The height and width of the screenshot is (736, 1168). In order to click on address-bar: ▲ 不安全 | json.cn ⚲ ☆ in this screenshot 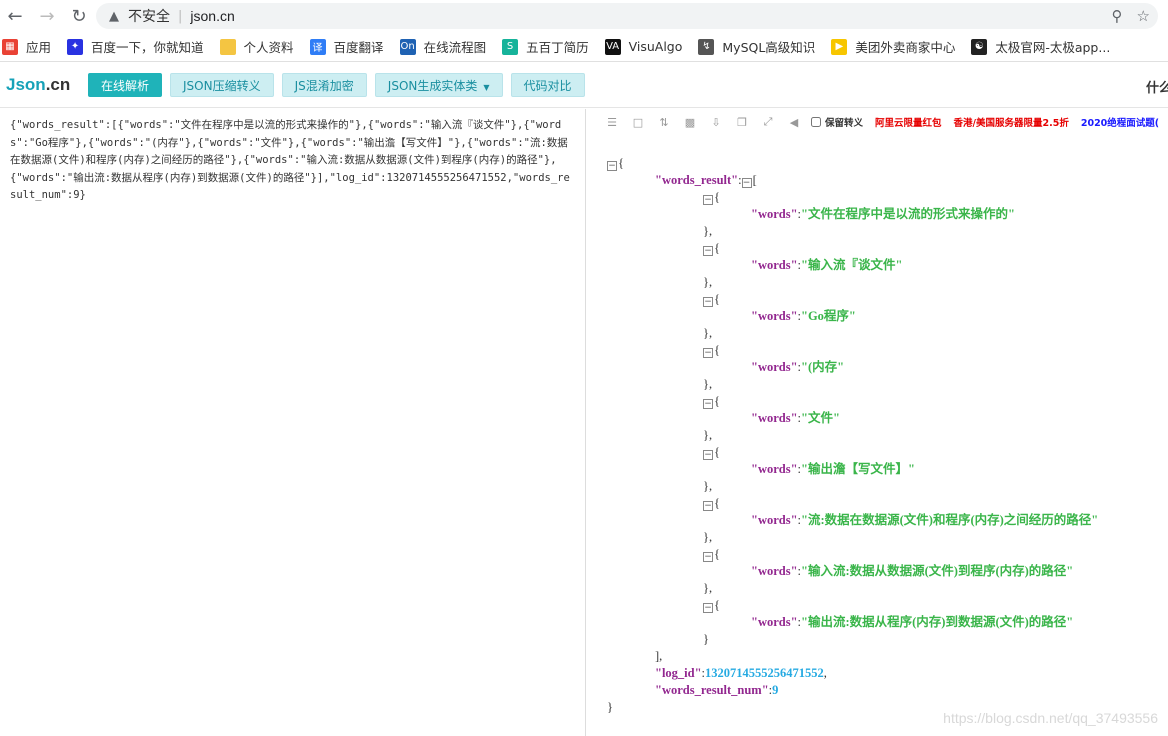, I will do `click(627, 16)`.